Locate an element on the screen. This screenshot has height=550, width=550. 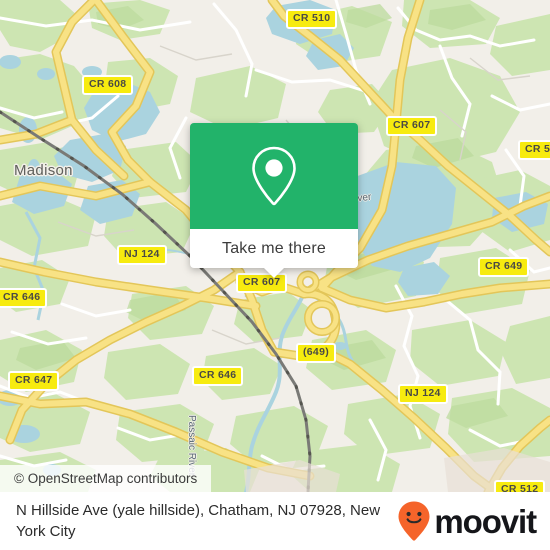
moovit-wordmark: moovit is located at coordinates (485, 521).